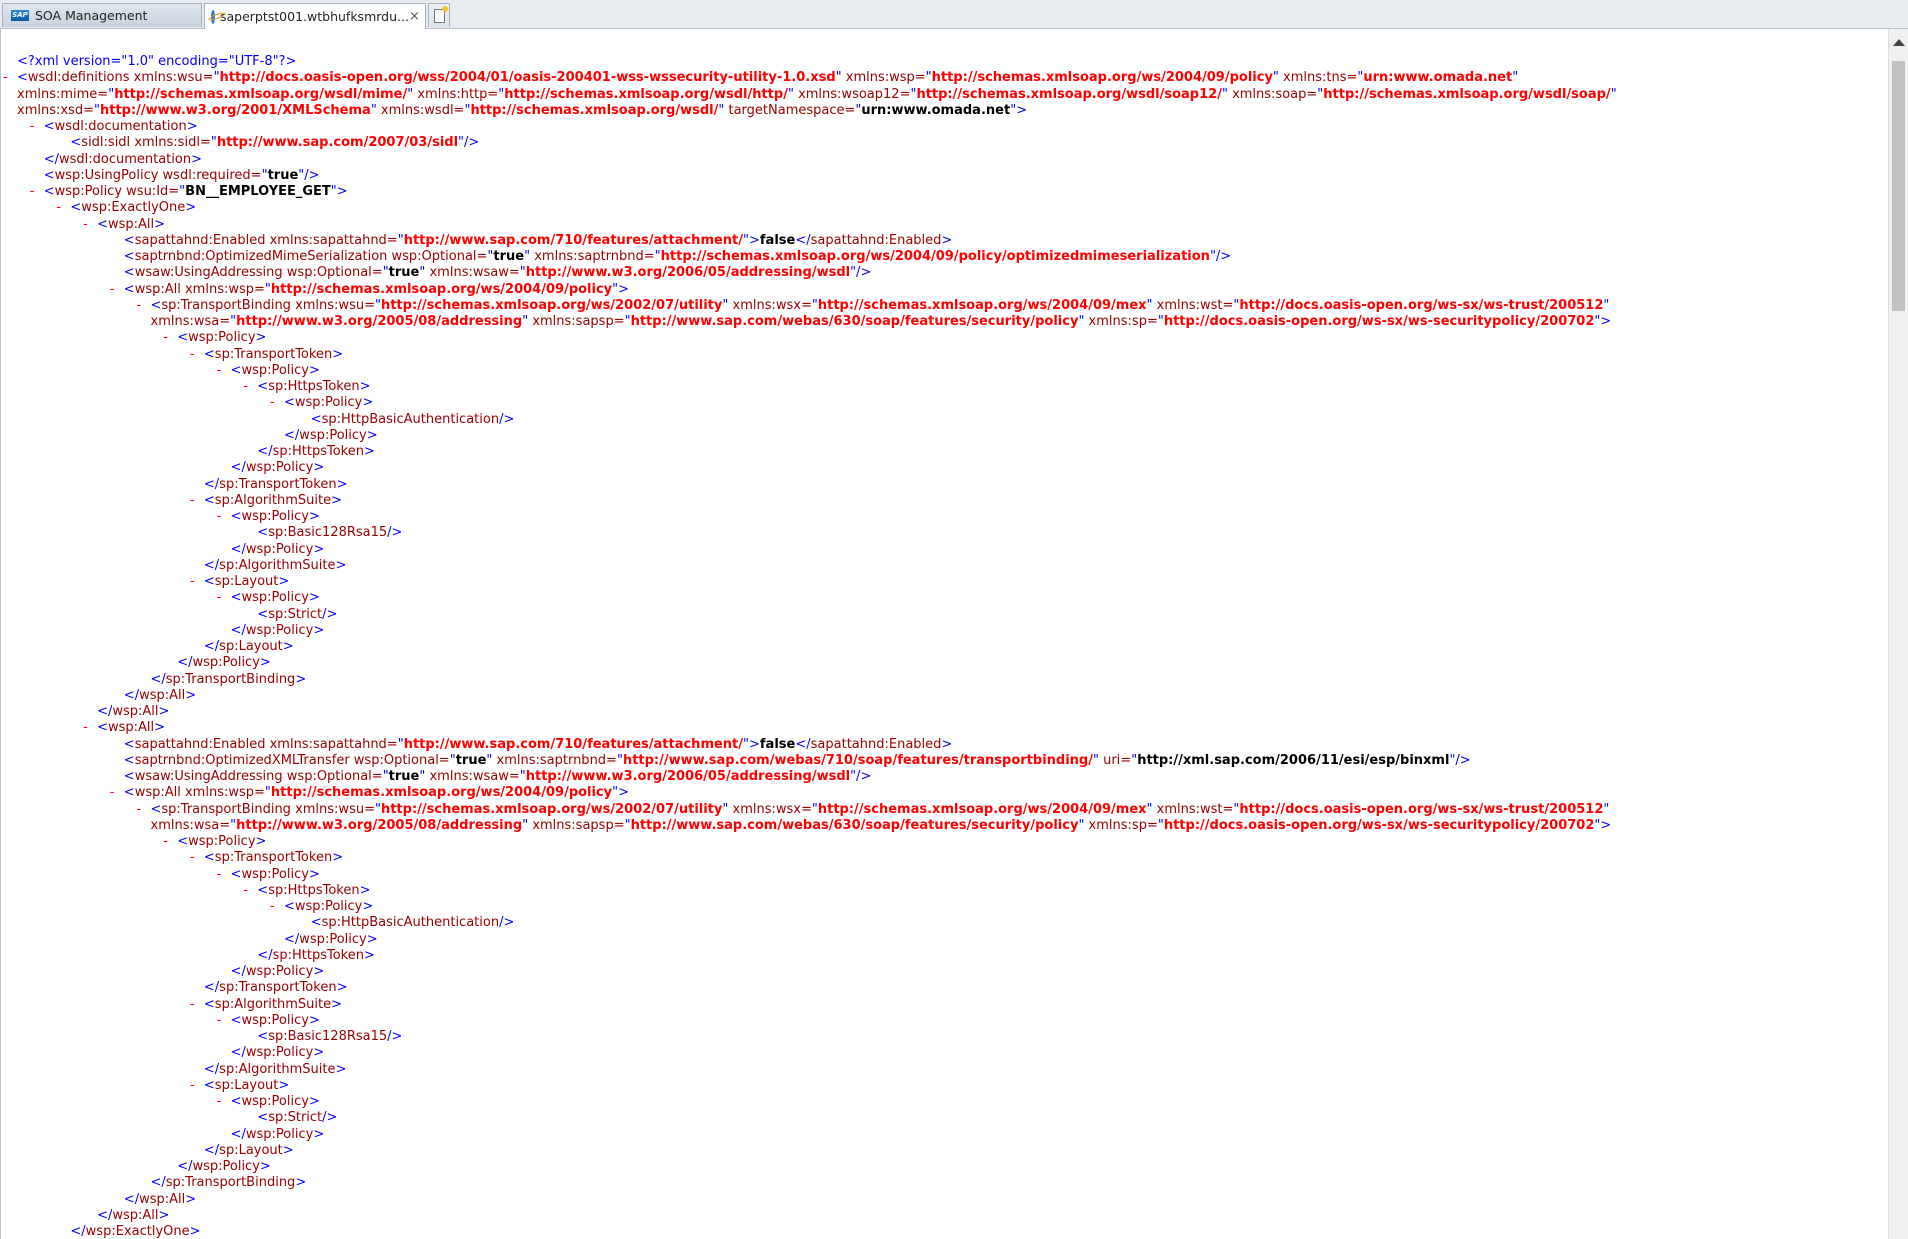 Image resolution: width=1908 pixels, height=1239 pixels. What do you see at coordinates (439, 15) in the screenshot?
I see `new-tab-button` at bounding box center [439, 15].